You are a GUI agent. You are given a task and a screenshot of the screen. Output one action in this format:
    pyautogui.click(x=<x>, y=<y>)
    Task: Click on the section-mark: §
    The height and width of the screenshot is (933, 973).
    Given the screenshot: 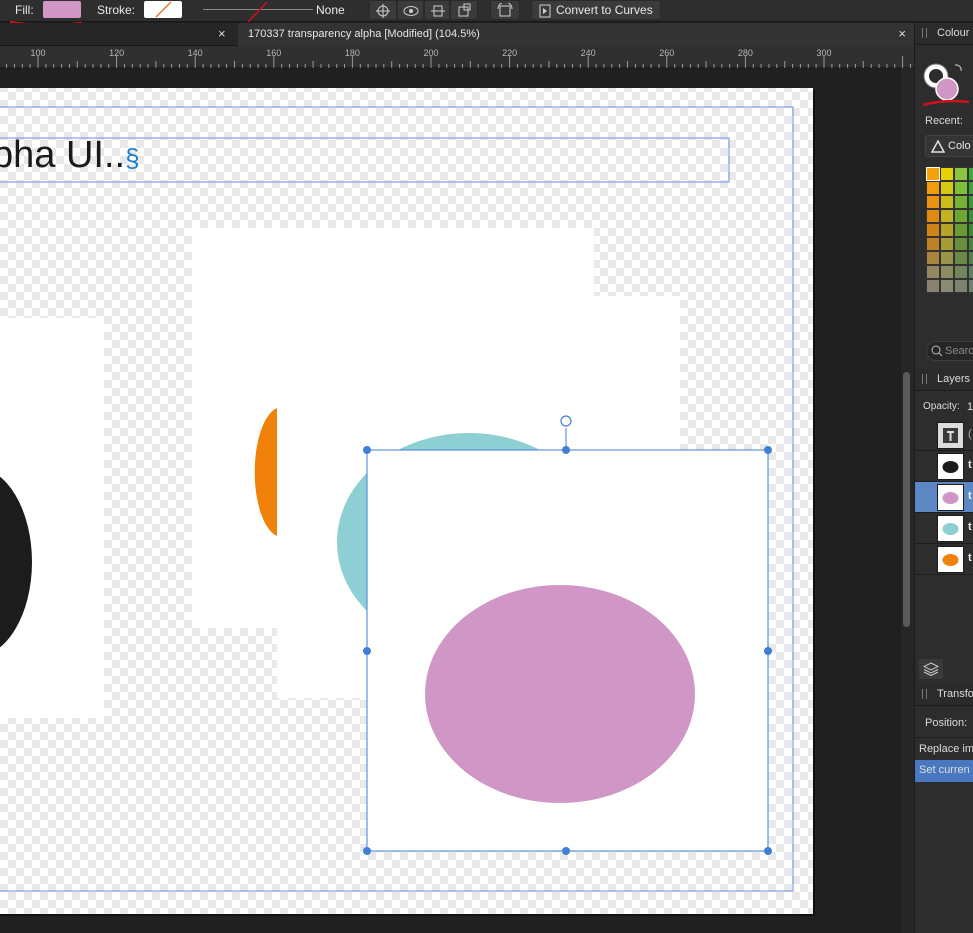 What is the action you would take?
    pyautogui.click(x=132, y=158)
    